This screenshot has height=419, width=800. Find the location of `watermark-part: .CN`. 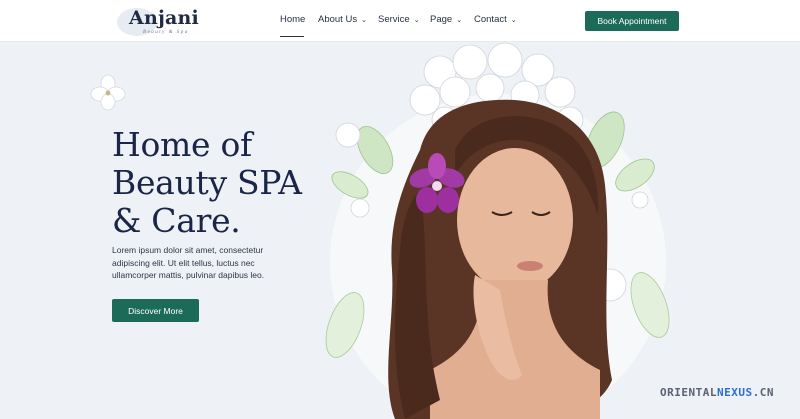

watermark-part: .CN is located at coordinates (763, 392).